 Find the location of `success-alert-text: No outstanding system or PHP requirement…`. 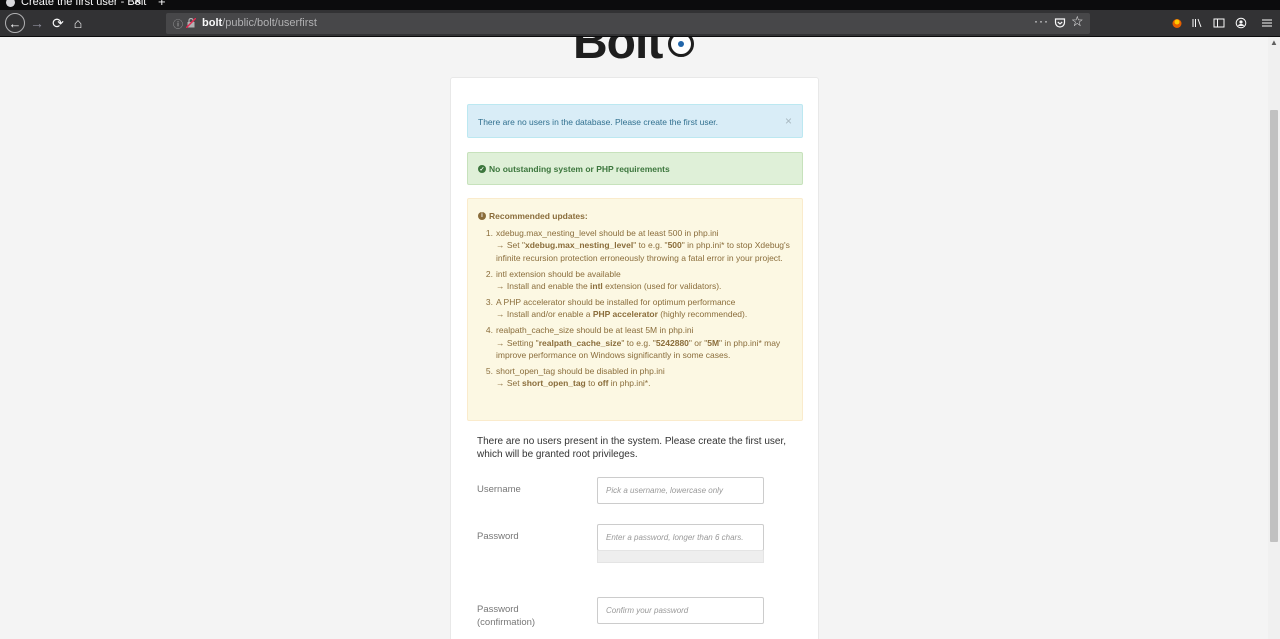

success-alert-text: No outstanding system or PHP requirement… is located at coordinates (579, 169).